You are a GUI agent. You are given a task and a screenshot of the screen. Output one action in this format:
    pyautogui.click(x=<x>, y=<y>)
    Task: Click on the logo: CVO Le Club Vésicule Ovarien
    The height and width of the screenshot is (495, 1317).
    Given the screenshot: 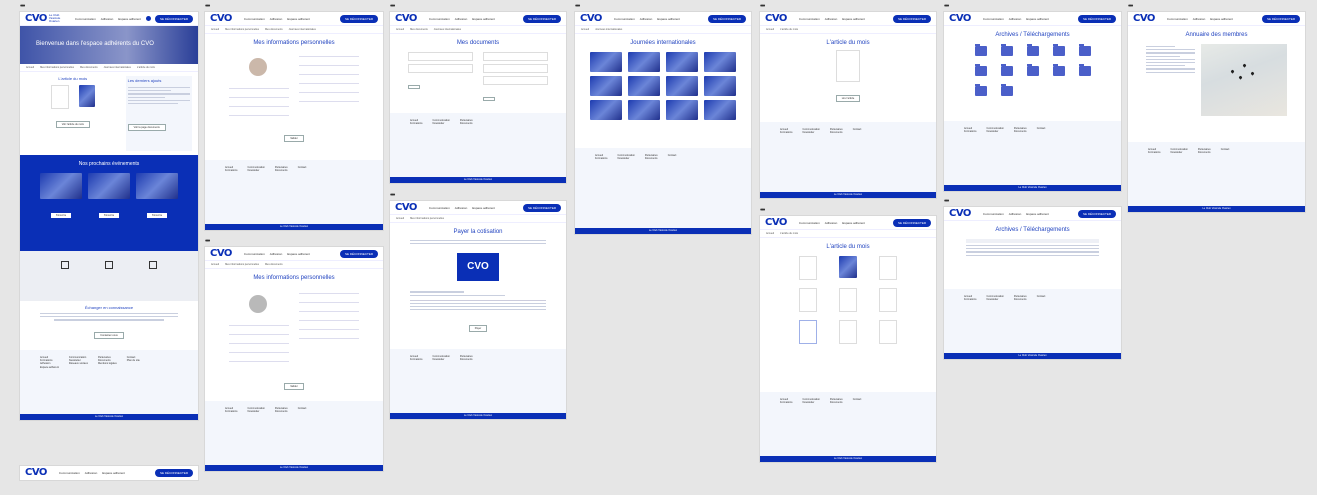 What is the action you would take?
    pyautogui.click(x=44, y=18)
    